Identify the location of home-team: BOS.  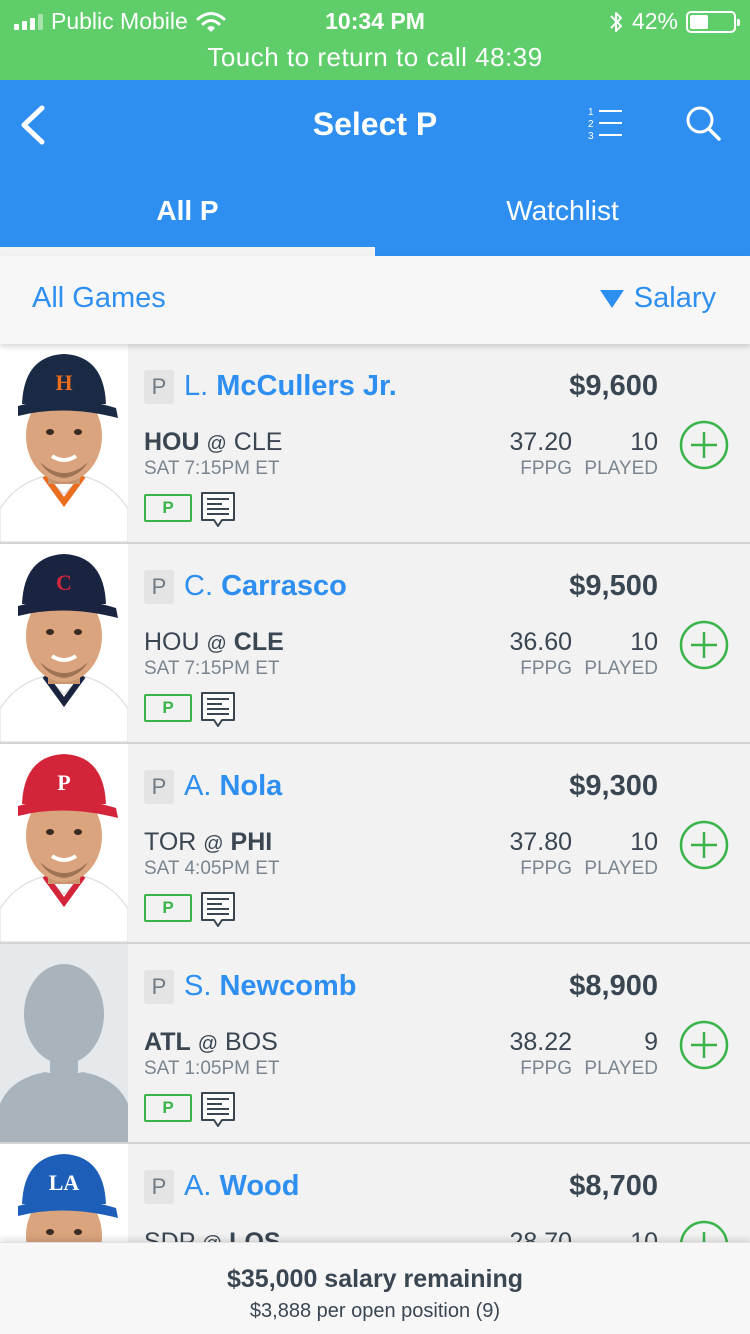
(251, 1042).